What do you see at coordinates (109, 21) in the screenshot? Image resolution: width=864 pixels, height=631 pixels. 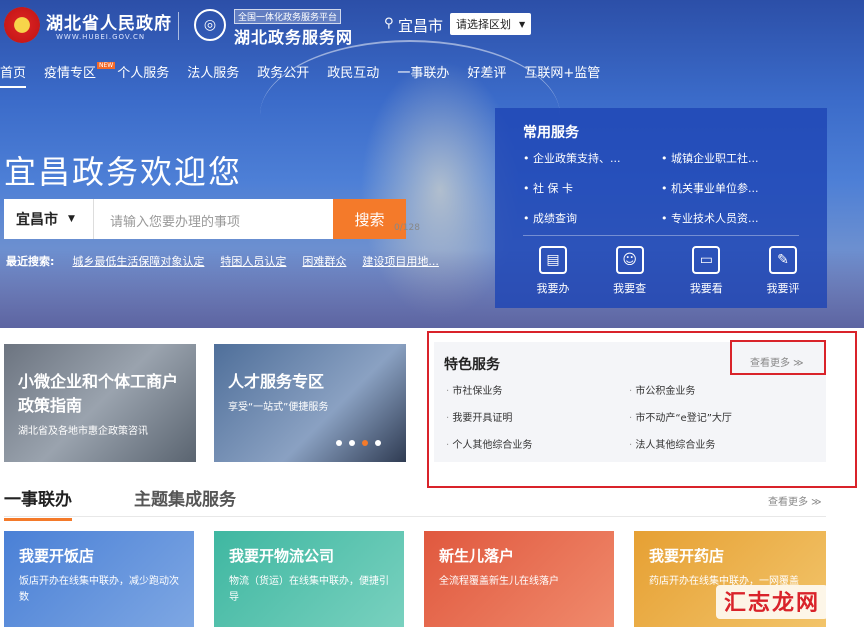 I see `gov-name: 湖北省人民政府` at bounding box center [109, 21].